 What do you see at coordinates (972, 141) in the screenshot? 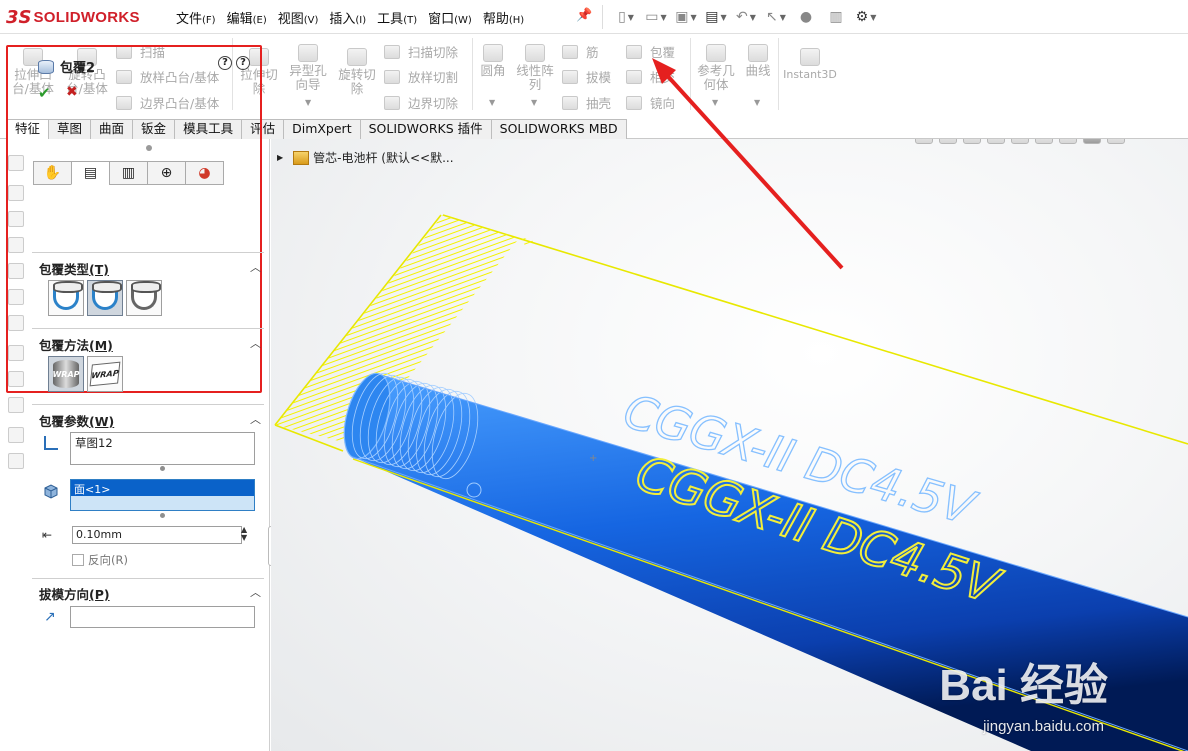
I see `previous-view-icon` at bounding box center [972, 141].